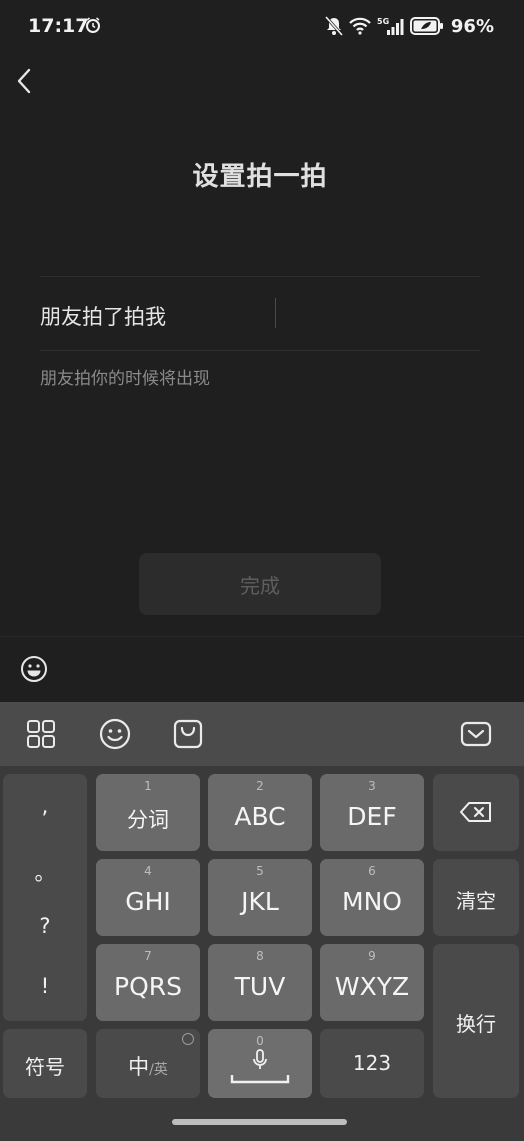  What do you see at coordinates (25, 81) in the screenshot?
I see `back-icon` at bounding box center [25, 81].